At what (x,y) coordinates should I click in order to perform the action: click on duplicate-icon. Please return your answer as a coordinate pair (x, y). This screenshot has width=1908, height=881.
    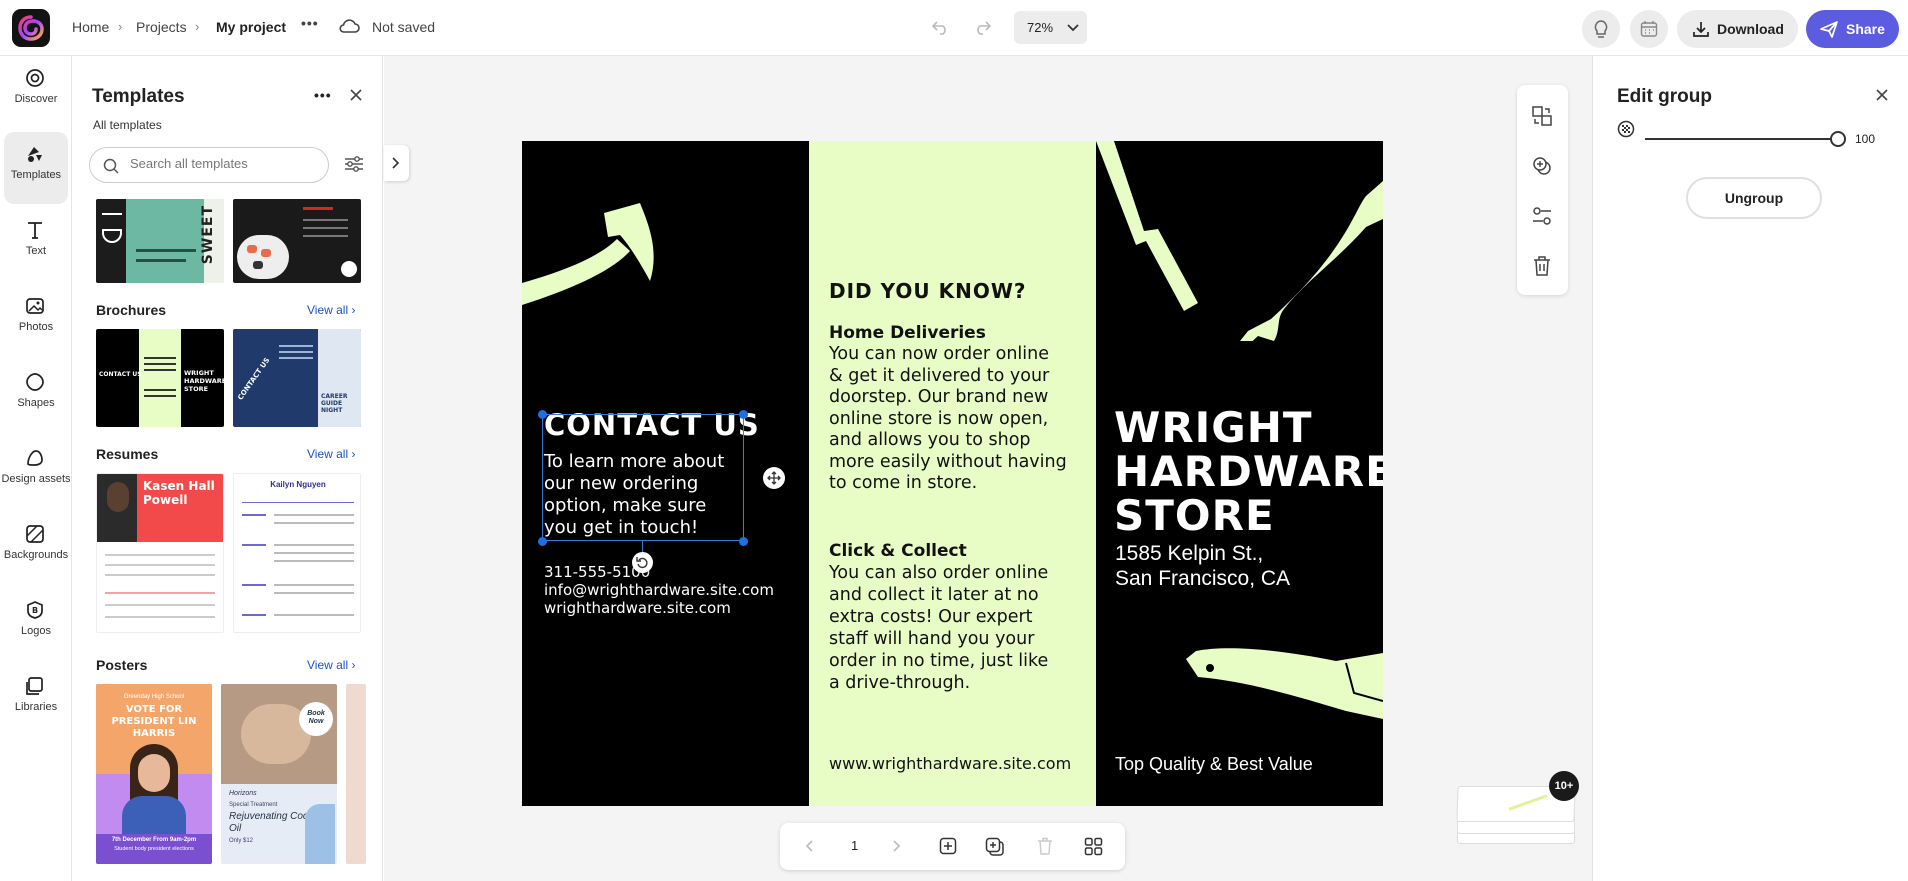
    Looking at the image, I should click on (1542, 166).